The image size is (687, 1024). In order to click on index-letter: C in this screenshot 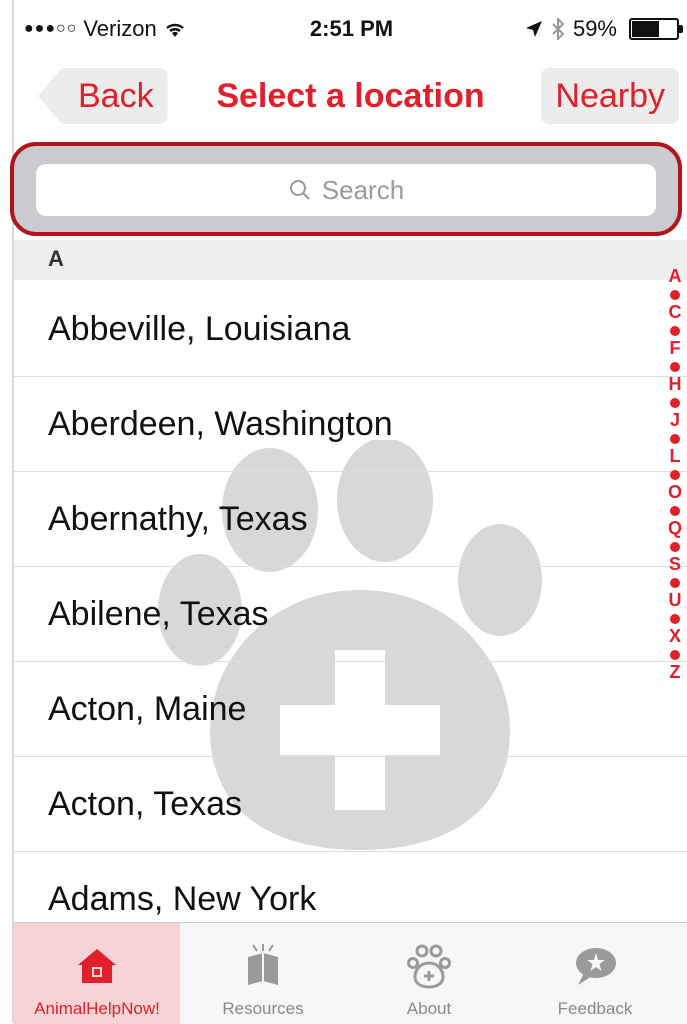, I will do `click(675, 312)`.